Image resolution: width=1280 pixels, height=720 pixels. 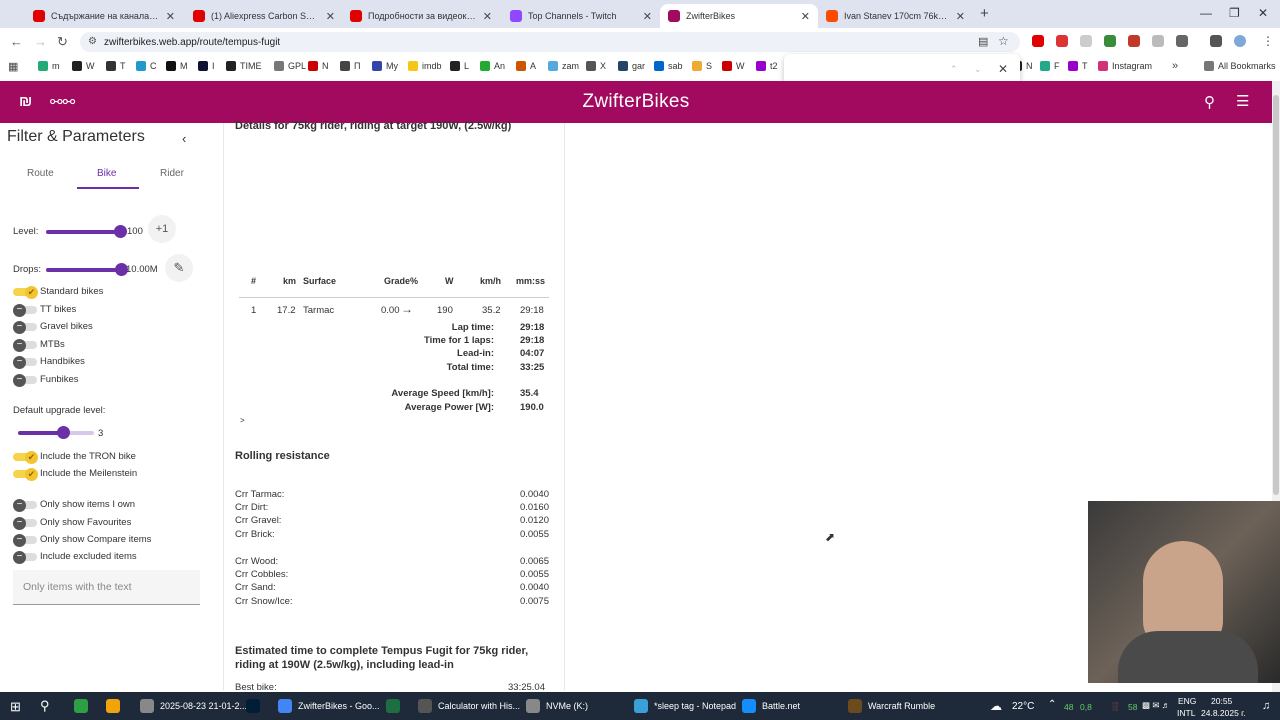 I want to click on taskbar-search-icon: ⚲, so click(x=45, y=706).